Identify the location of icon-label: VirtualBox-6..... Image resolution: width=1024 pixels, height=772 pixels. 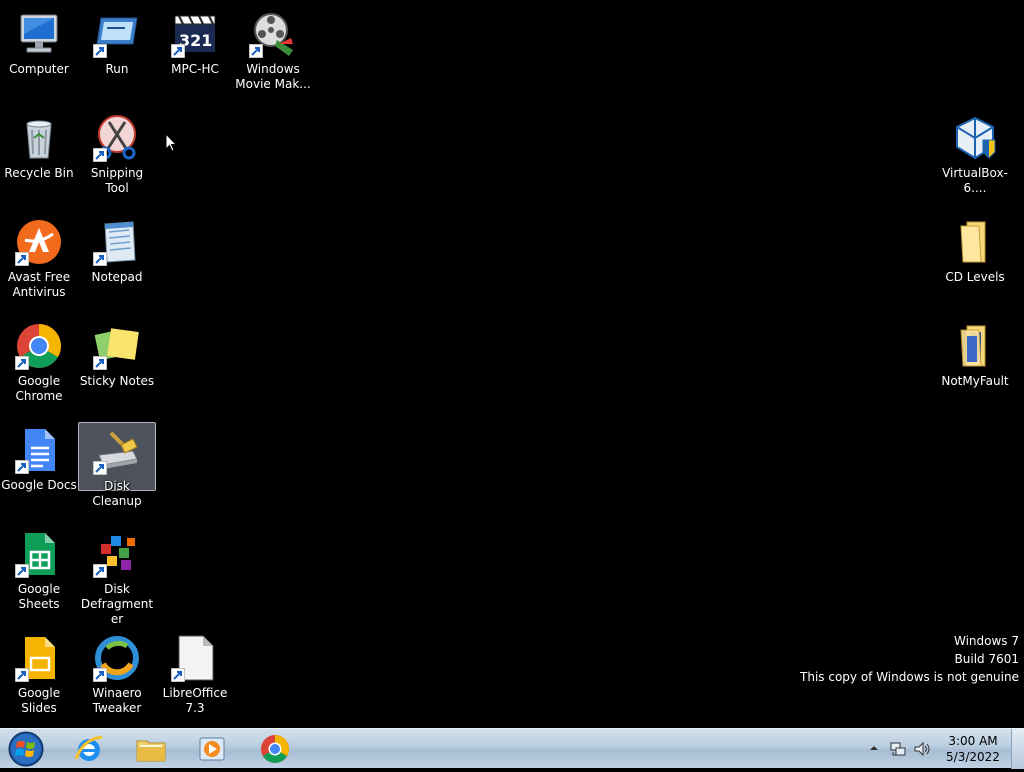
(975, 180).